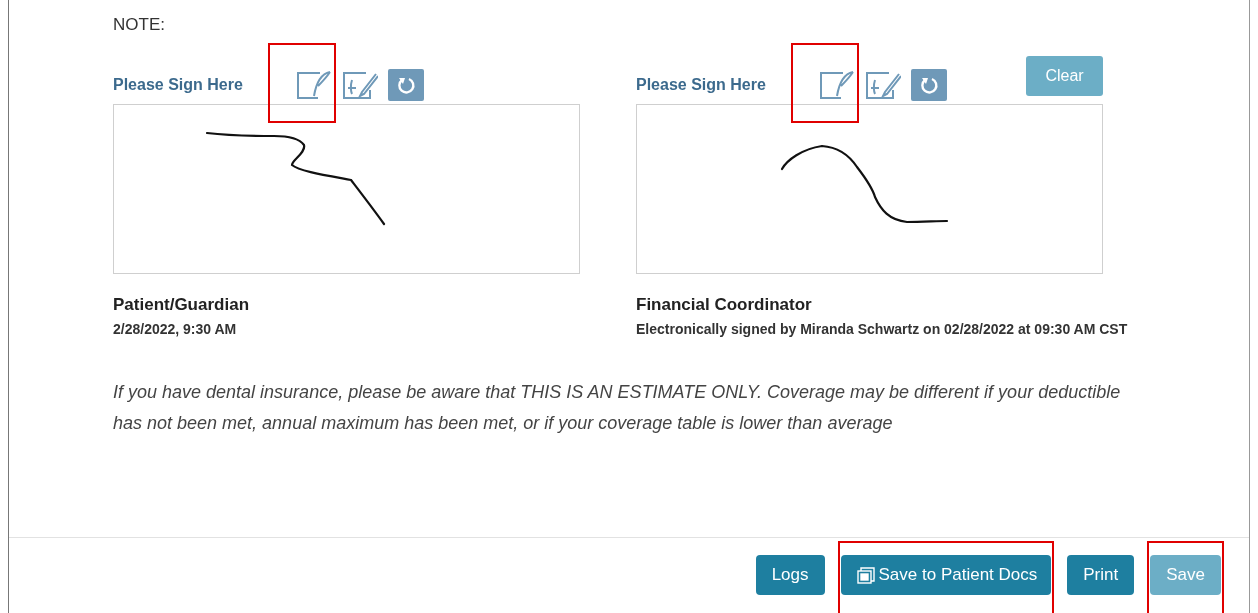 This screenshot has width=1258, height=613. Describe the element at coordinates (175, 329) in the screenshot. I see `signature-detail: 2/28/2022, 9:30 AM` at that location.